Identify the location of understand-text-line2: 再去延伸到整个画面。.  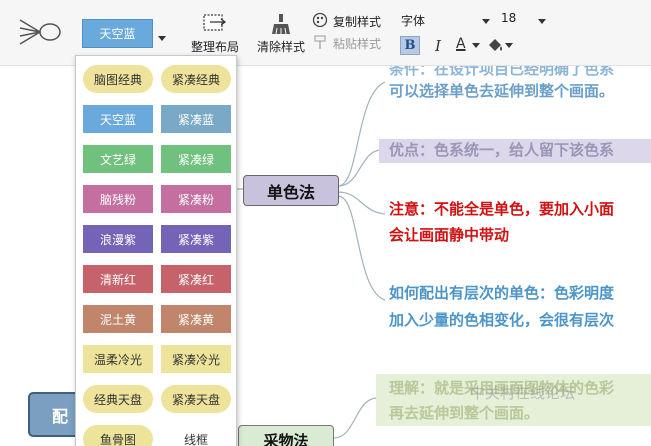
(464, 413).